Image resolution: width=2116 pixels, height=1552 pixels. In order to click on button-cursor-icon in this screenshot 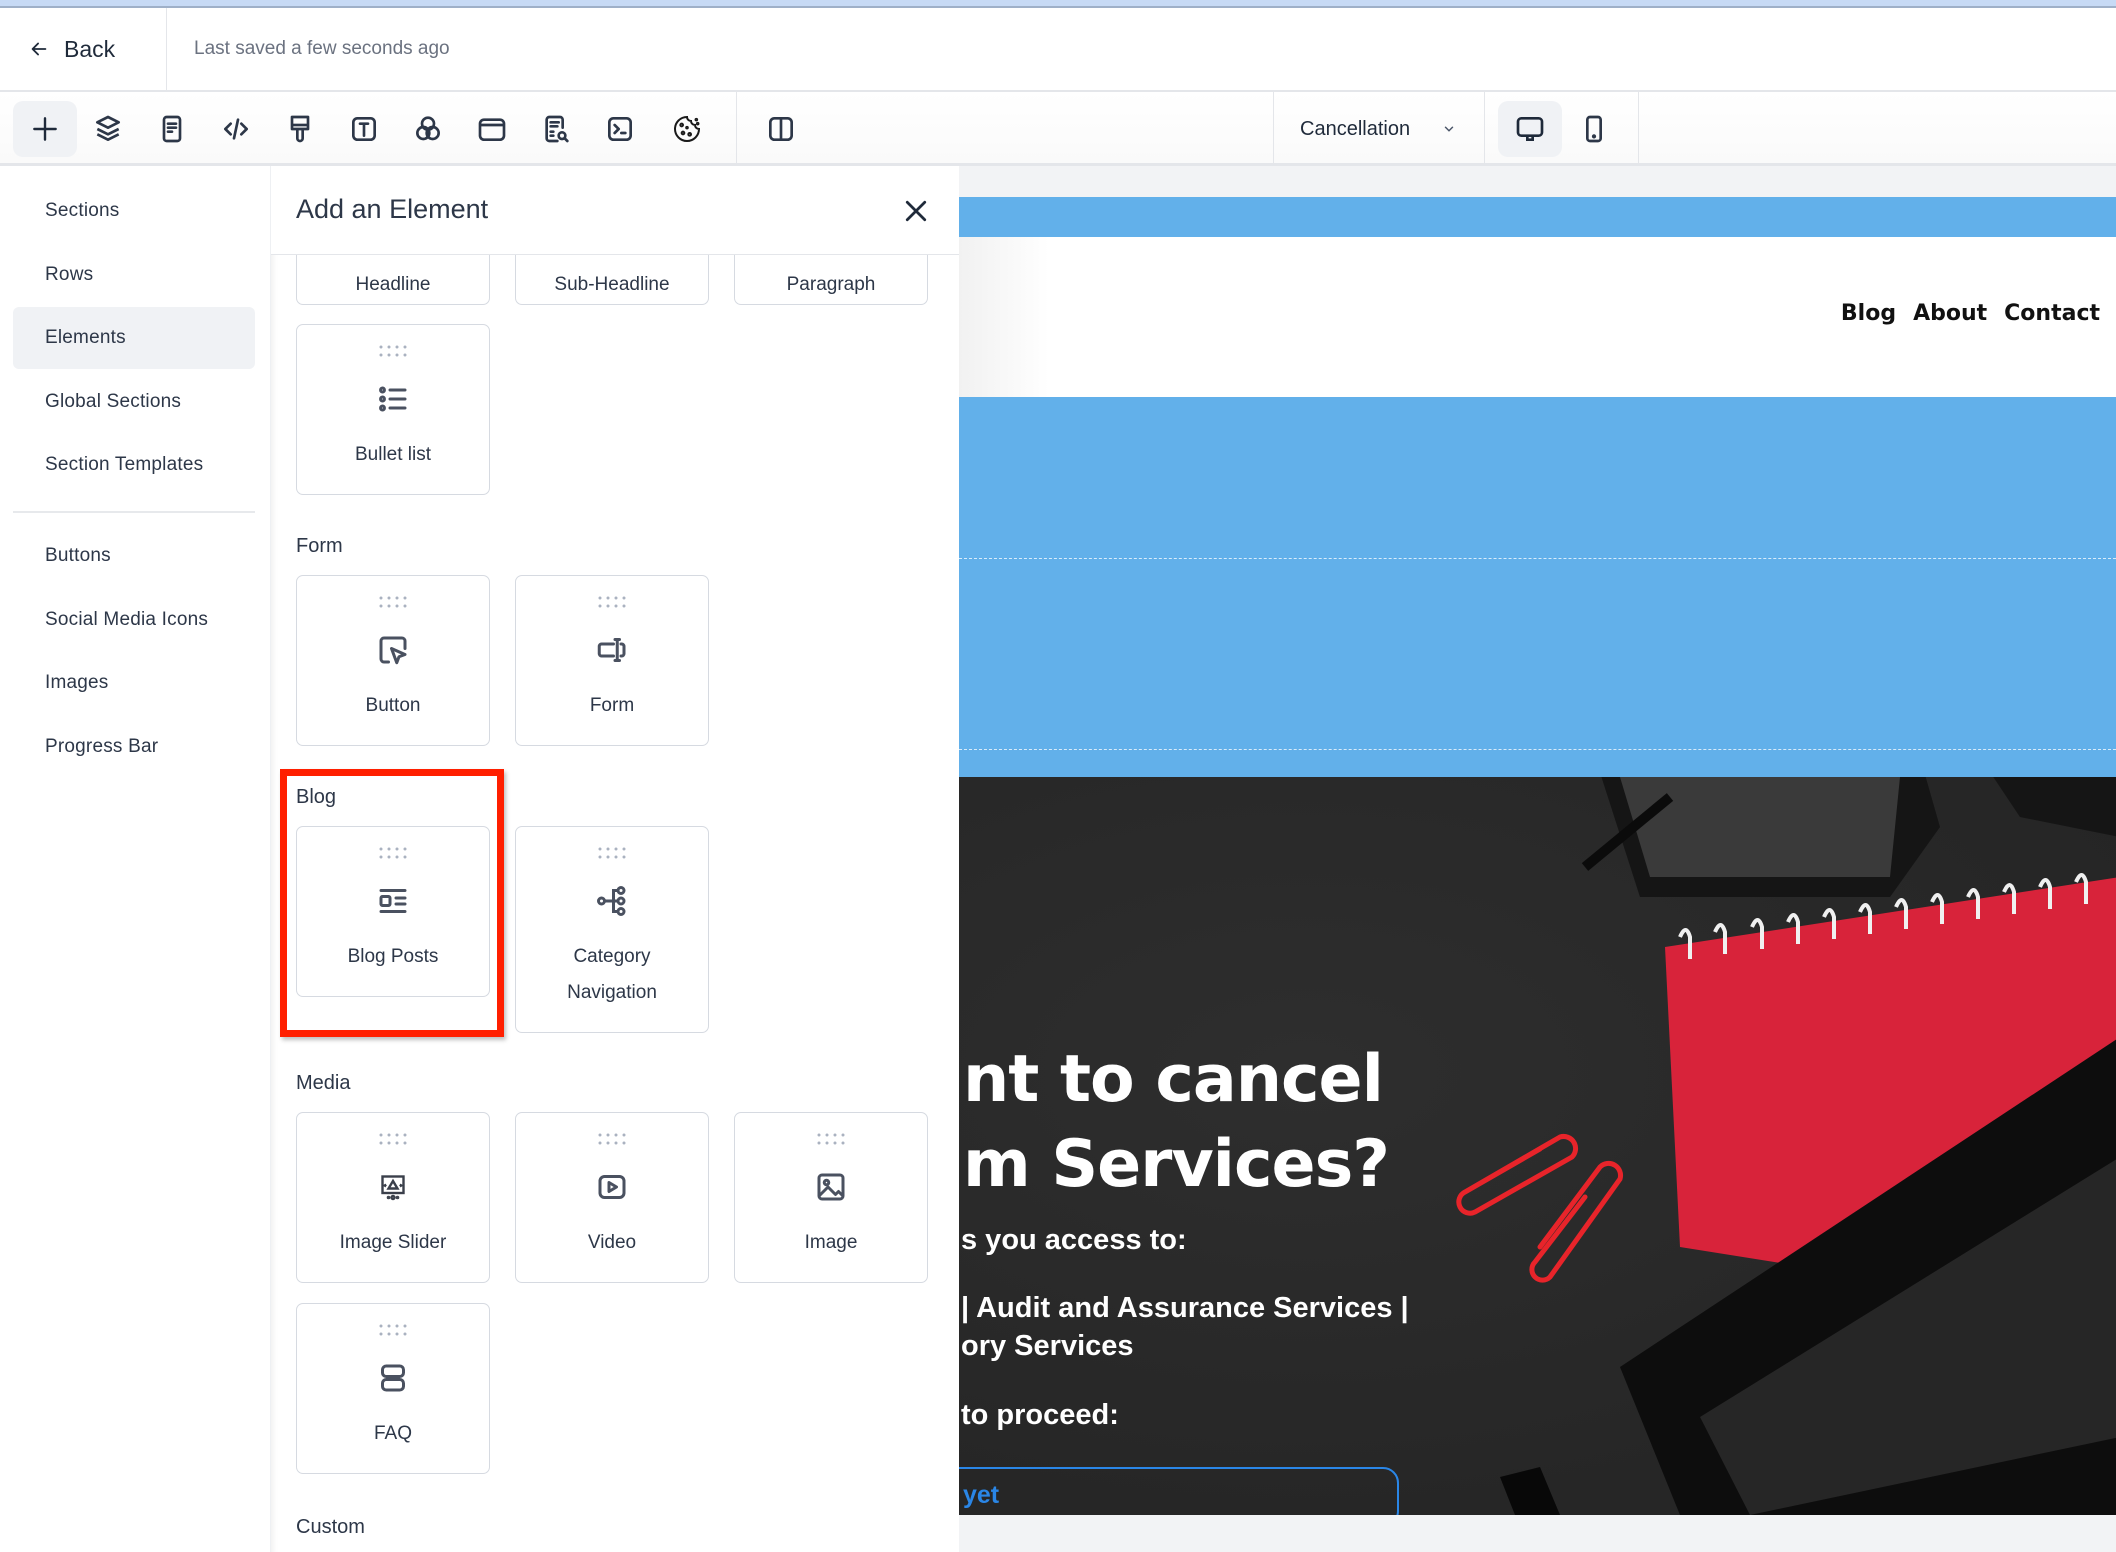, I will do `click(393, 650)`.